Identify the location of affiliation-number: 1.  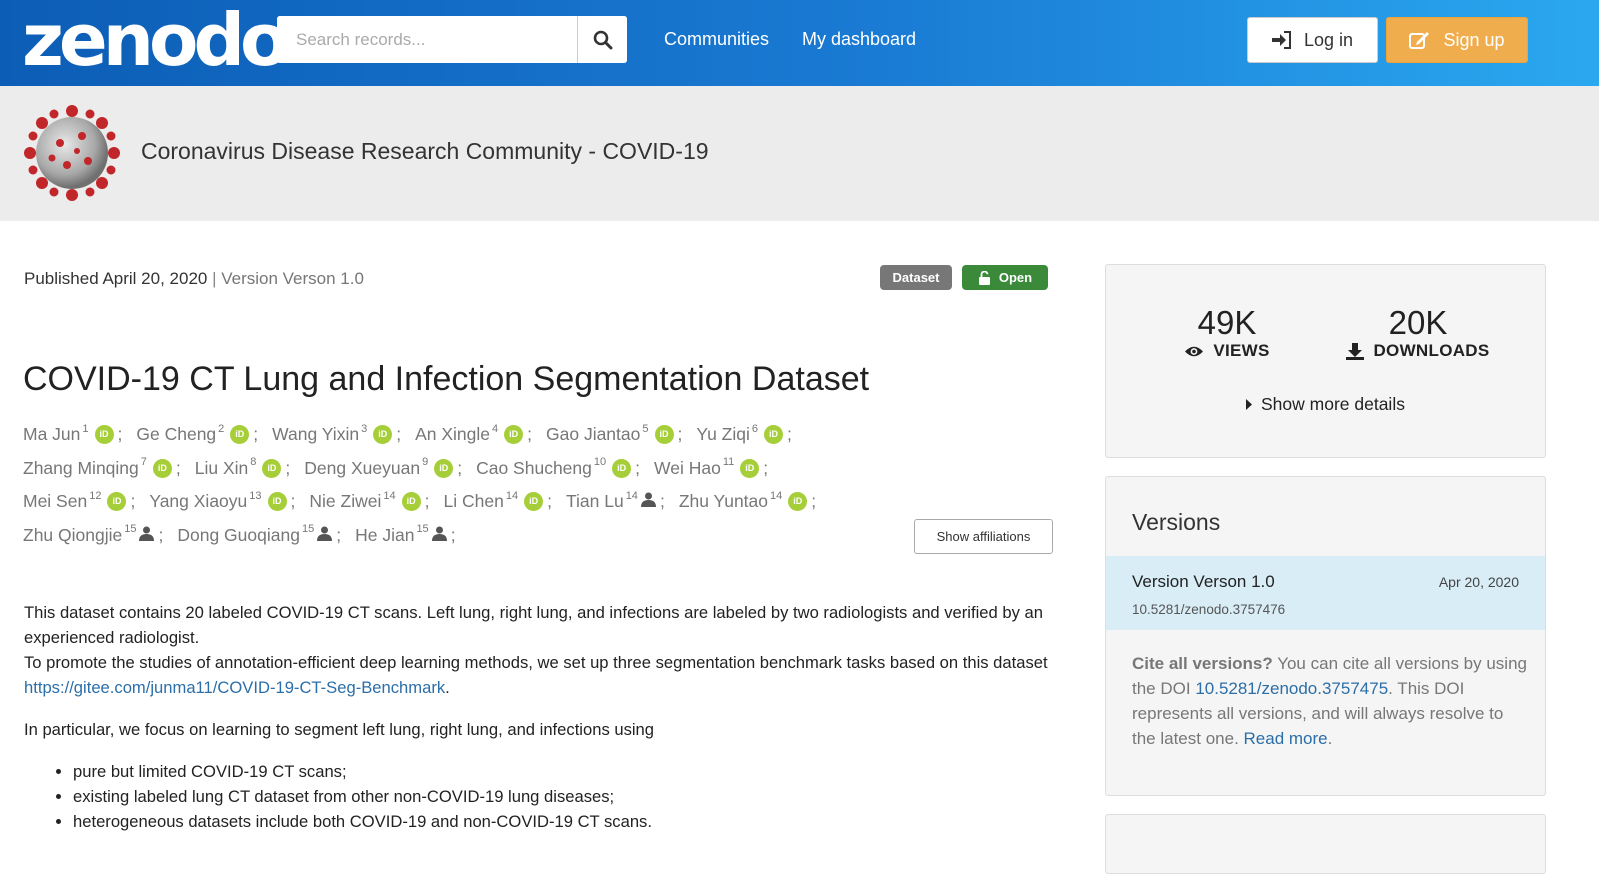
(85, 428).